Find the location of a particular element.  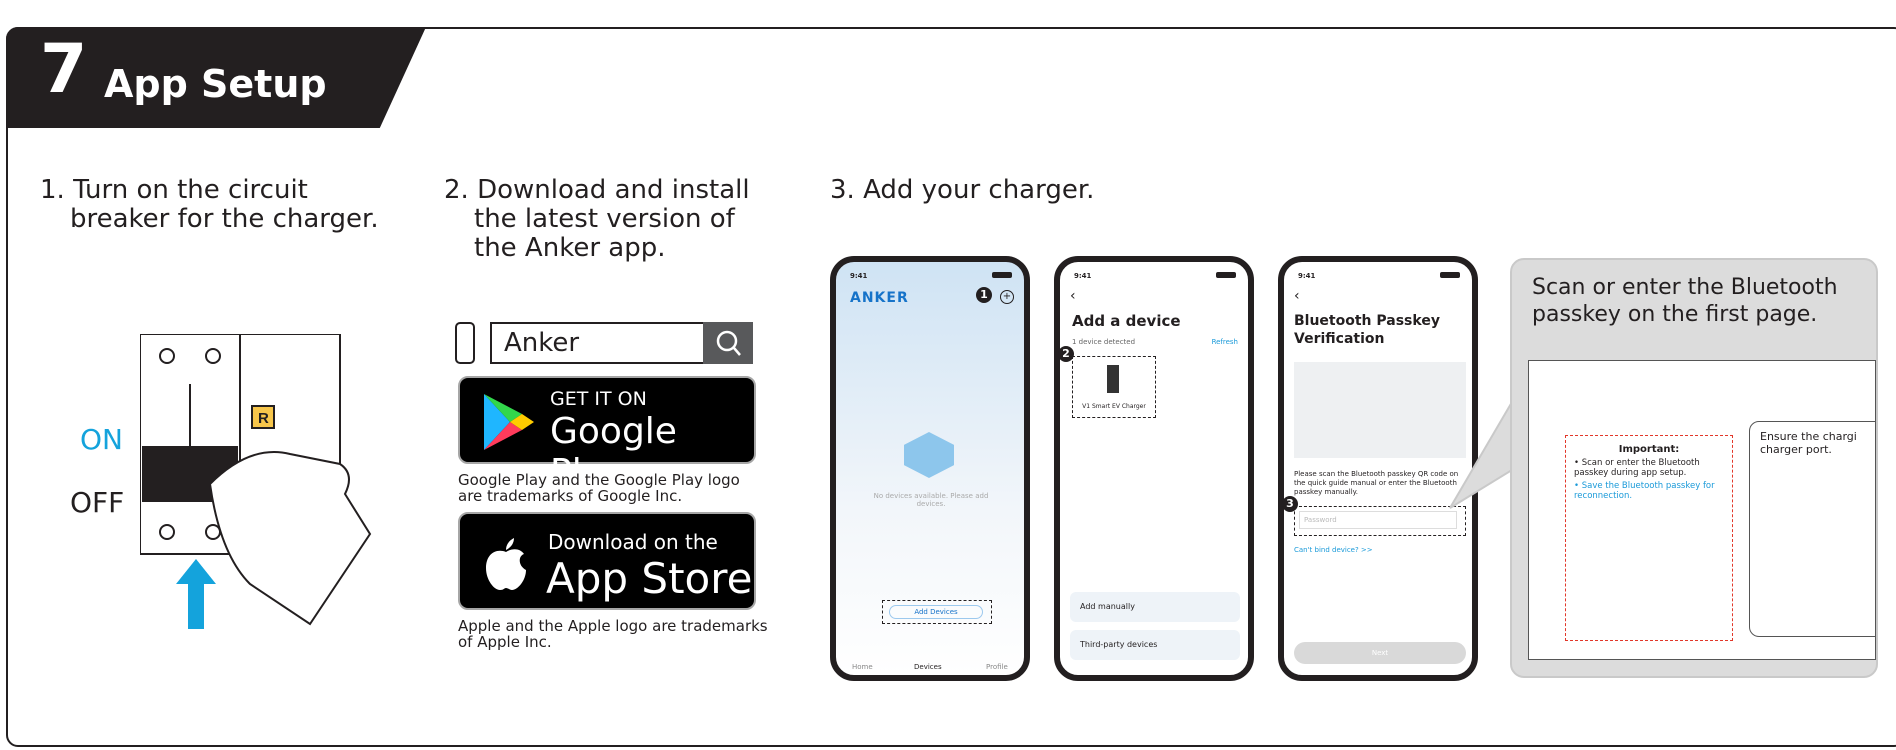

step-marker-1: 1 is located at coordinates (984, 295).